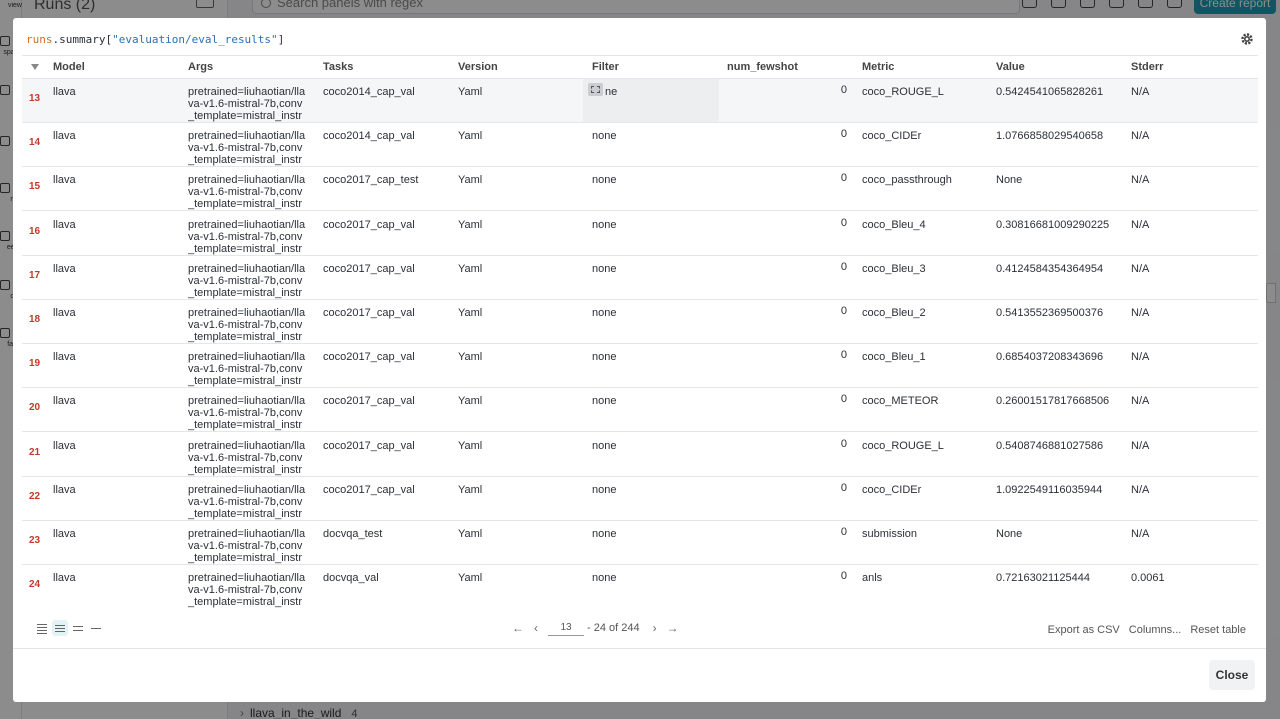 The height and width of the screenshot is (719, 1280). Describe the element at coordinates (605, 67) in the screenshot. I see `column-header-filter: Filter` at that location.